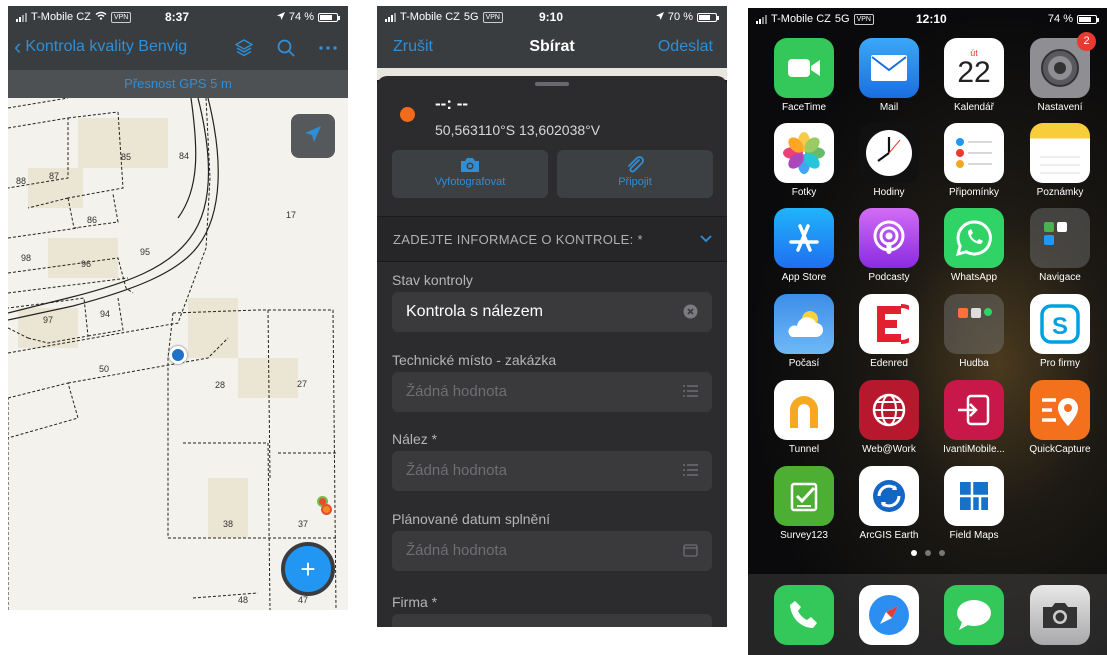 The height and width of the screenshot is (655, 1107). Describe the element at coordinates (804, 245) in the screenshot. I see `app-app-store: App Store` at that location.